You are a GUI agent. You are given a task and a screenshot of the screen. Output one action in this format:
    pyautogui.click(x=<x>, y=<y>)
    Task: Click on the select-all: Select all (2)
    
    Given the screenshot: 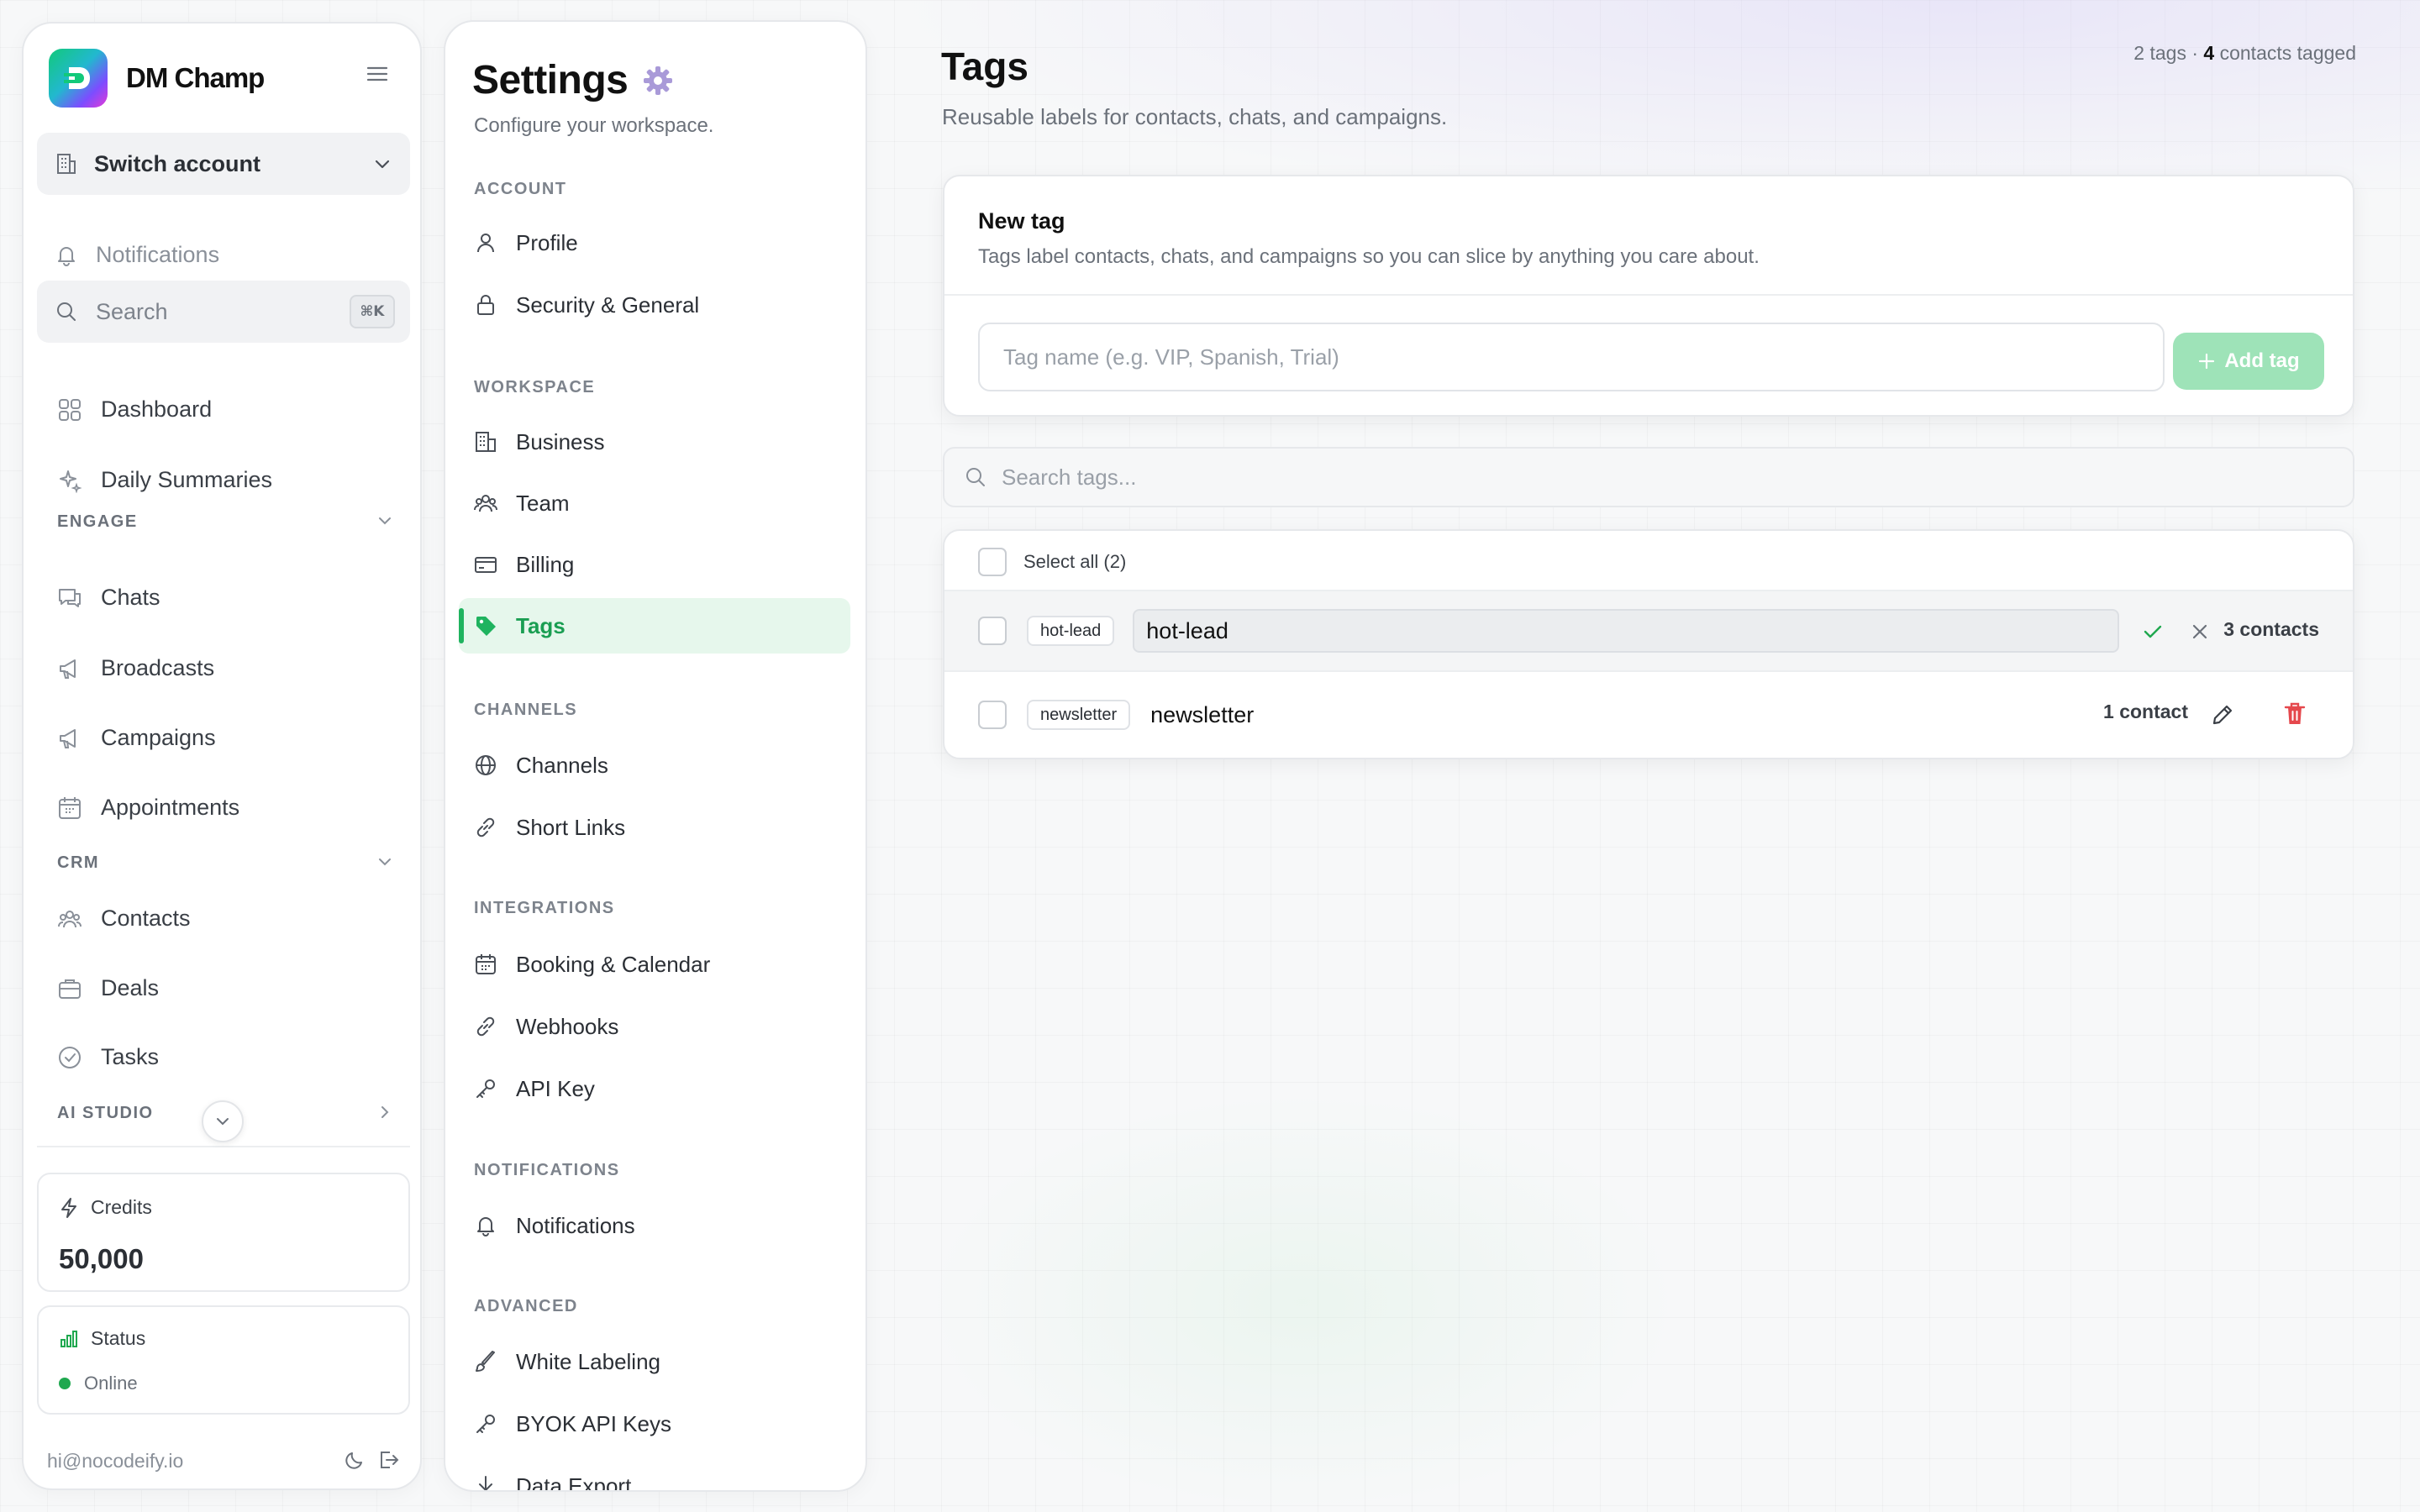 What is the action you would take?
    pyautogui.click(x=1052, y=562)
    